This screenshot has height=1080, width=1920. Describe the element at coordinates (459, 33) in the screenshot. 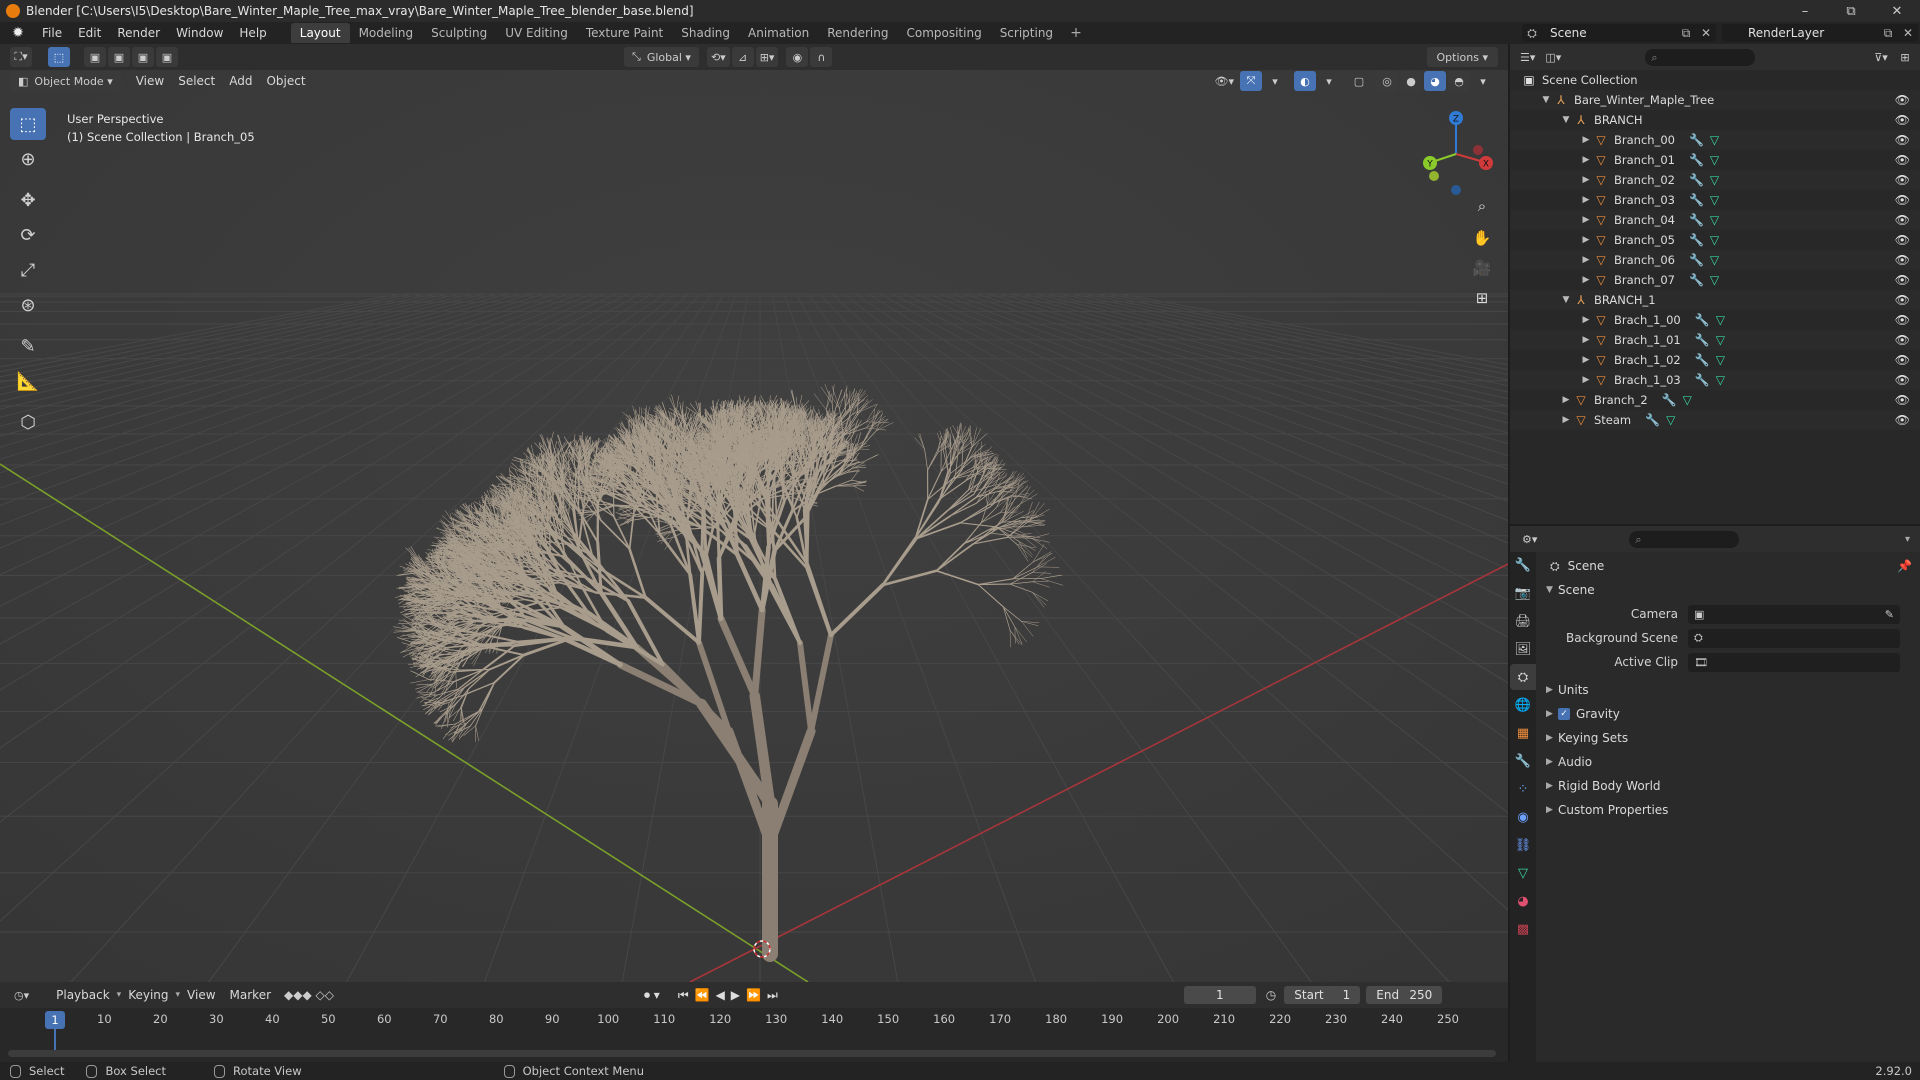

I see `tab-sculpting: Sculpting` at that location.